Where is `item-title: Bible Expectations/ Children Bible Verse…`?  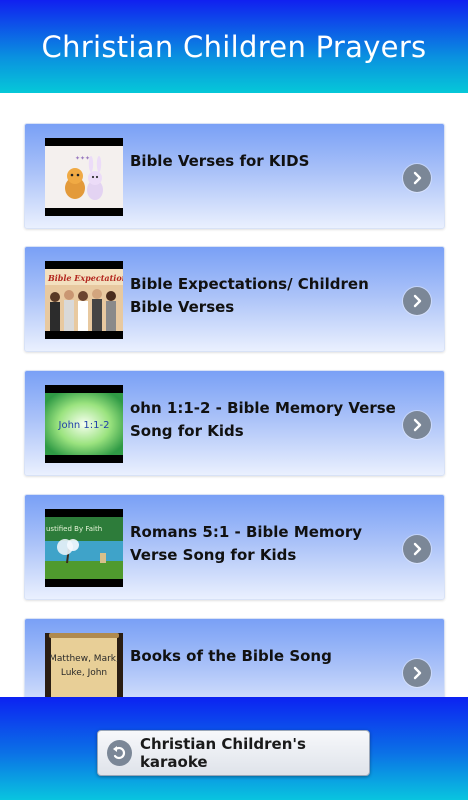
item-title: Bible Expectations/ Children Bible Verse… is located at coordinates (249, 295).